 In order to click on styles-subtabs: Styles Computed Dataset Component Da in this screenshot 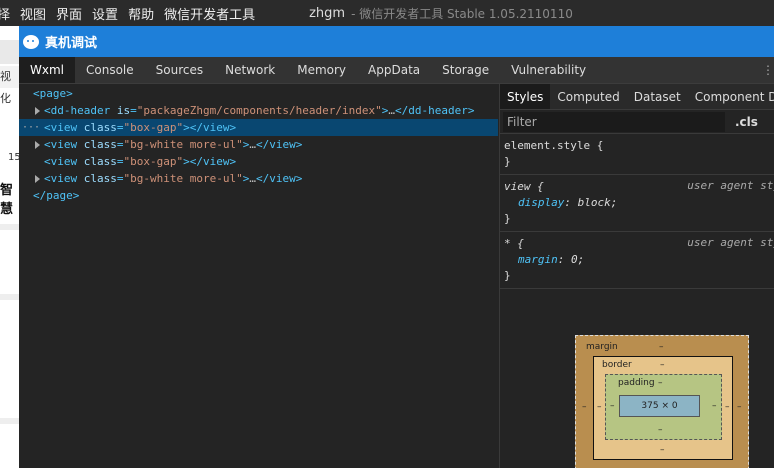, I will do `click(637, 97)`.